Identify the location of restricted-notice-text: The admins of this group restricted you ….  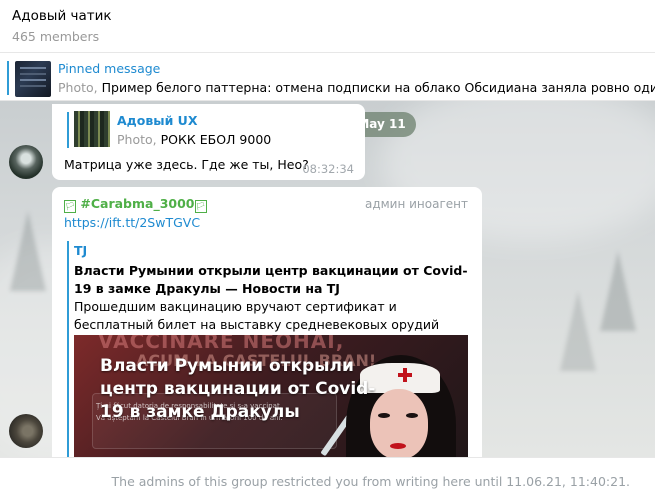
(370, 481).